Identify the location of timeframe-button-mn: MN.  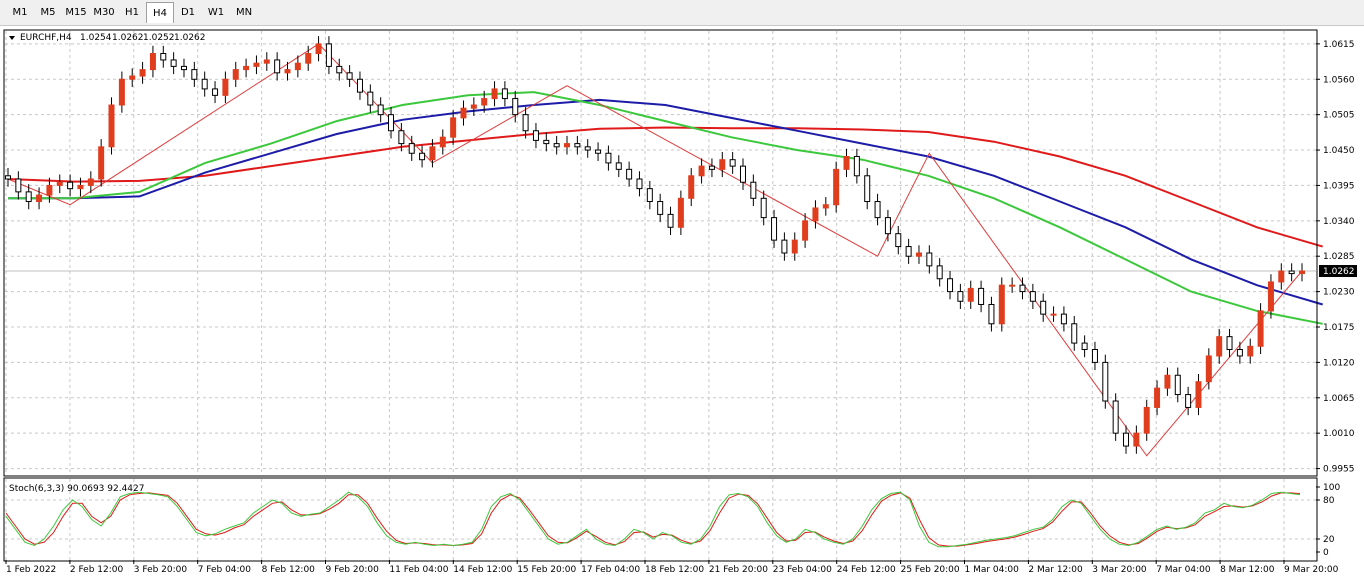
(244, 12).